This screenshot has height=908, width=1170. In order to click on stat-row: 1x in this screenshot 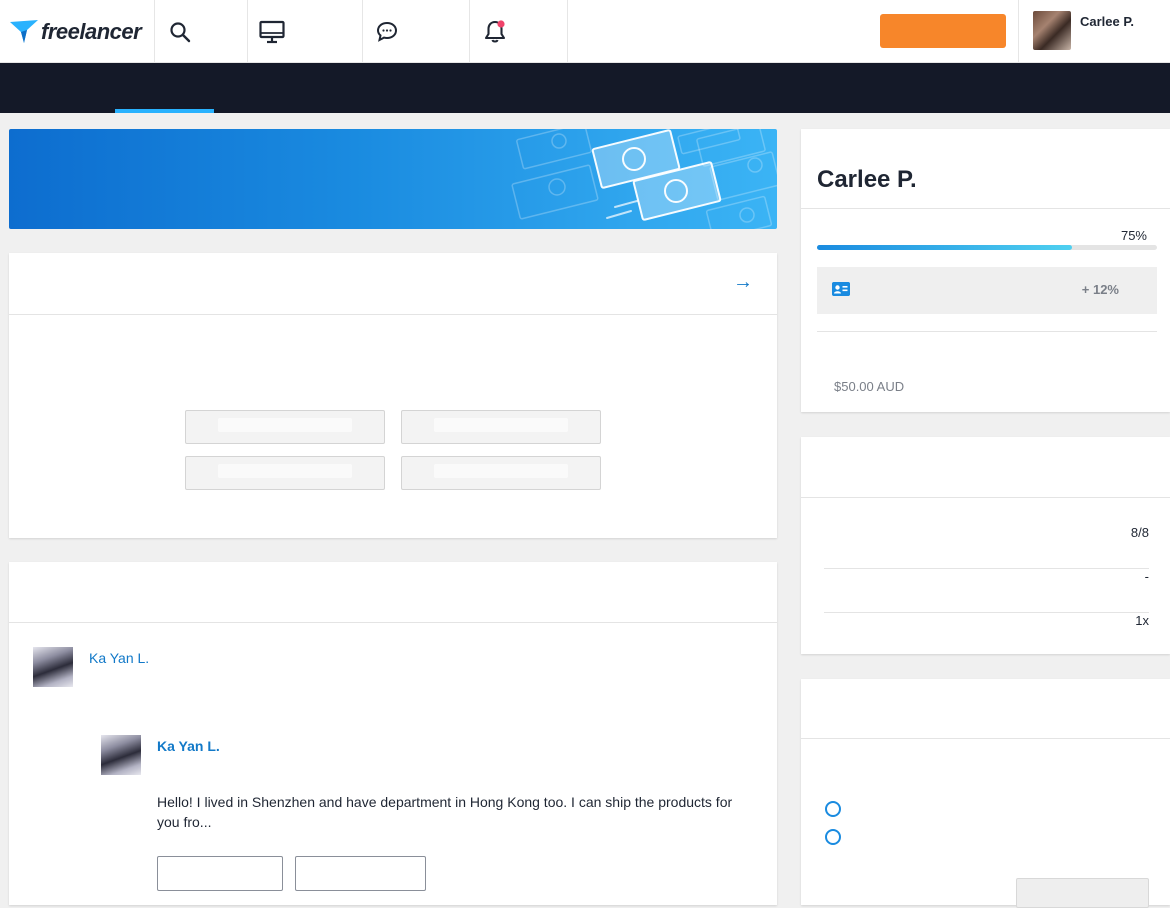, I will do `click(986, 635)`.